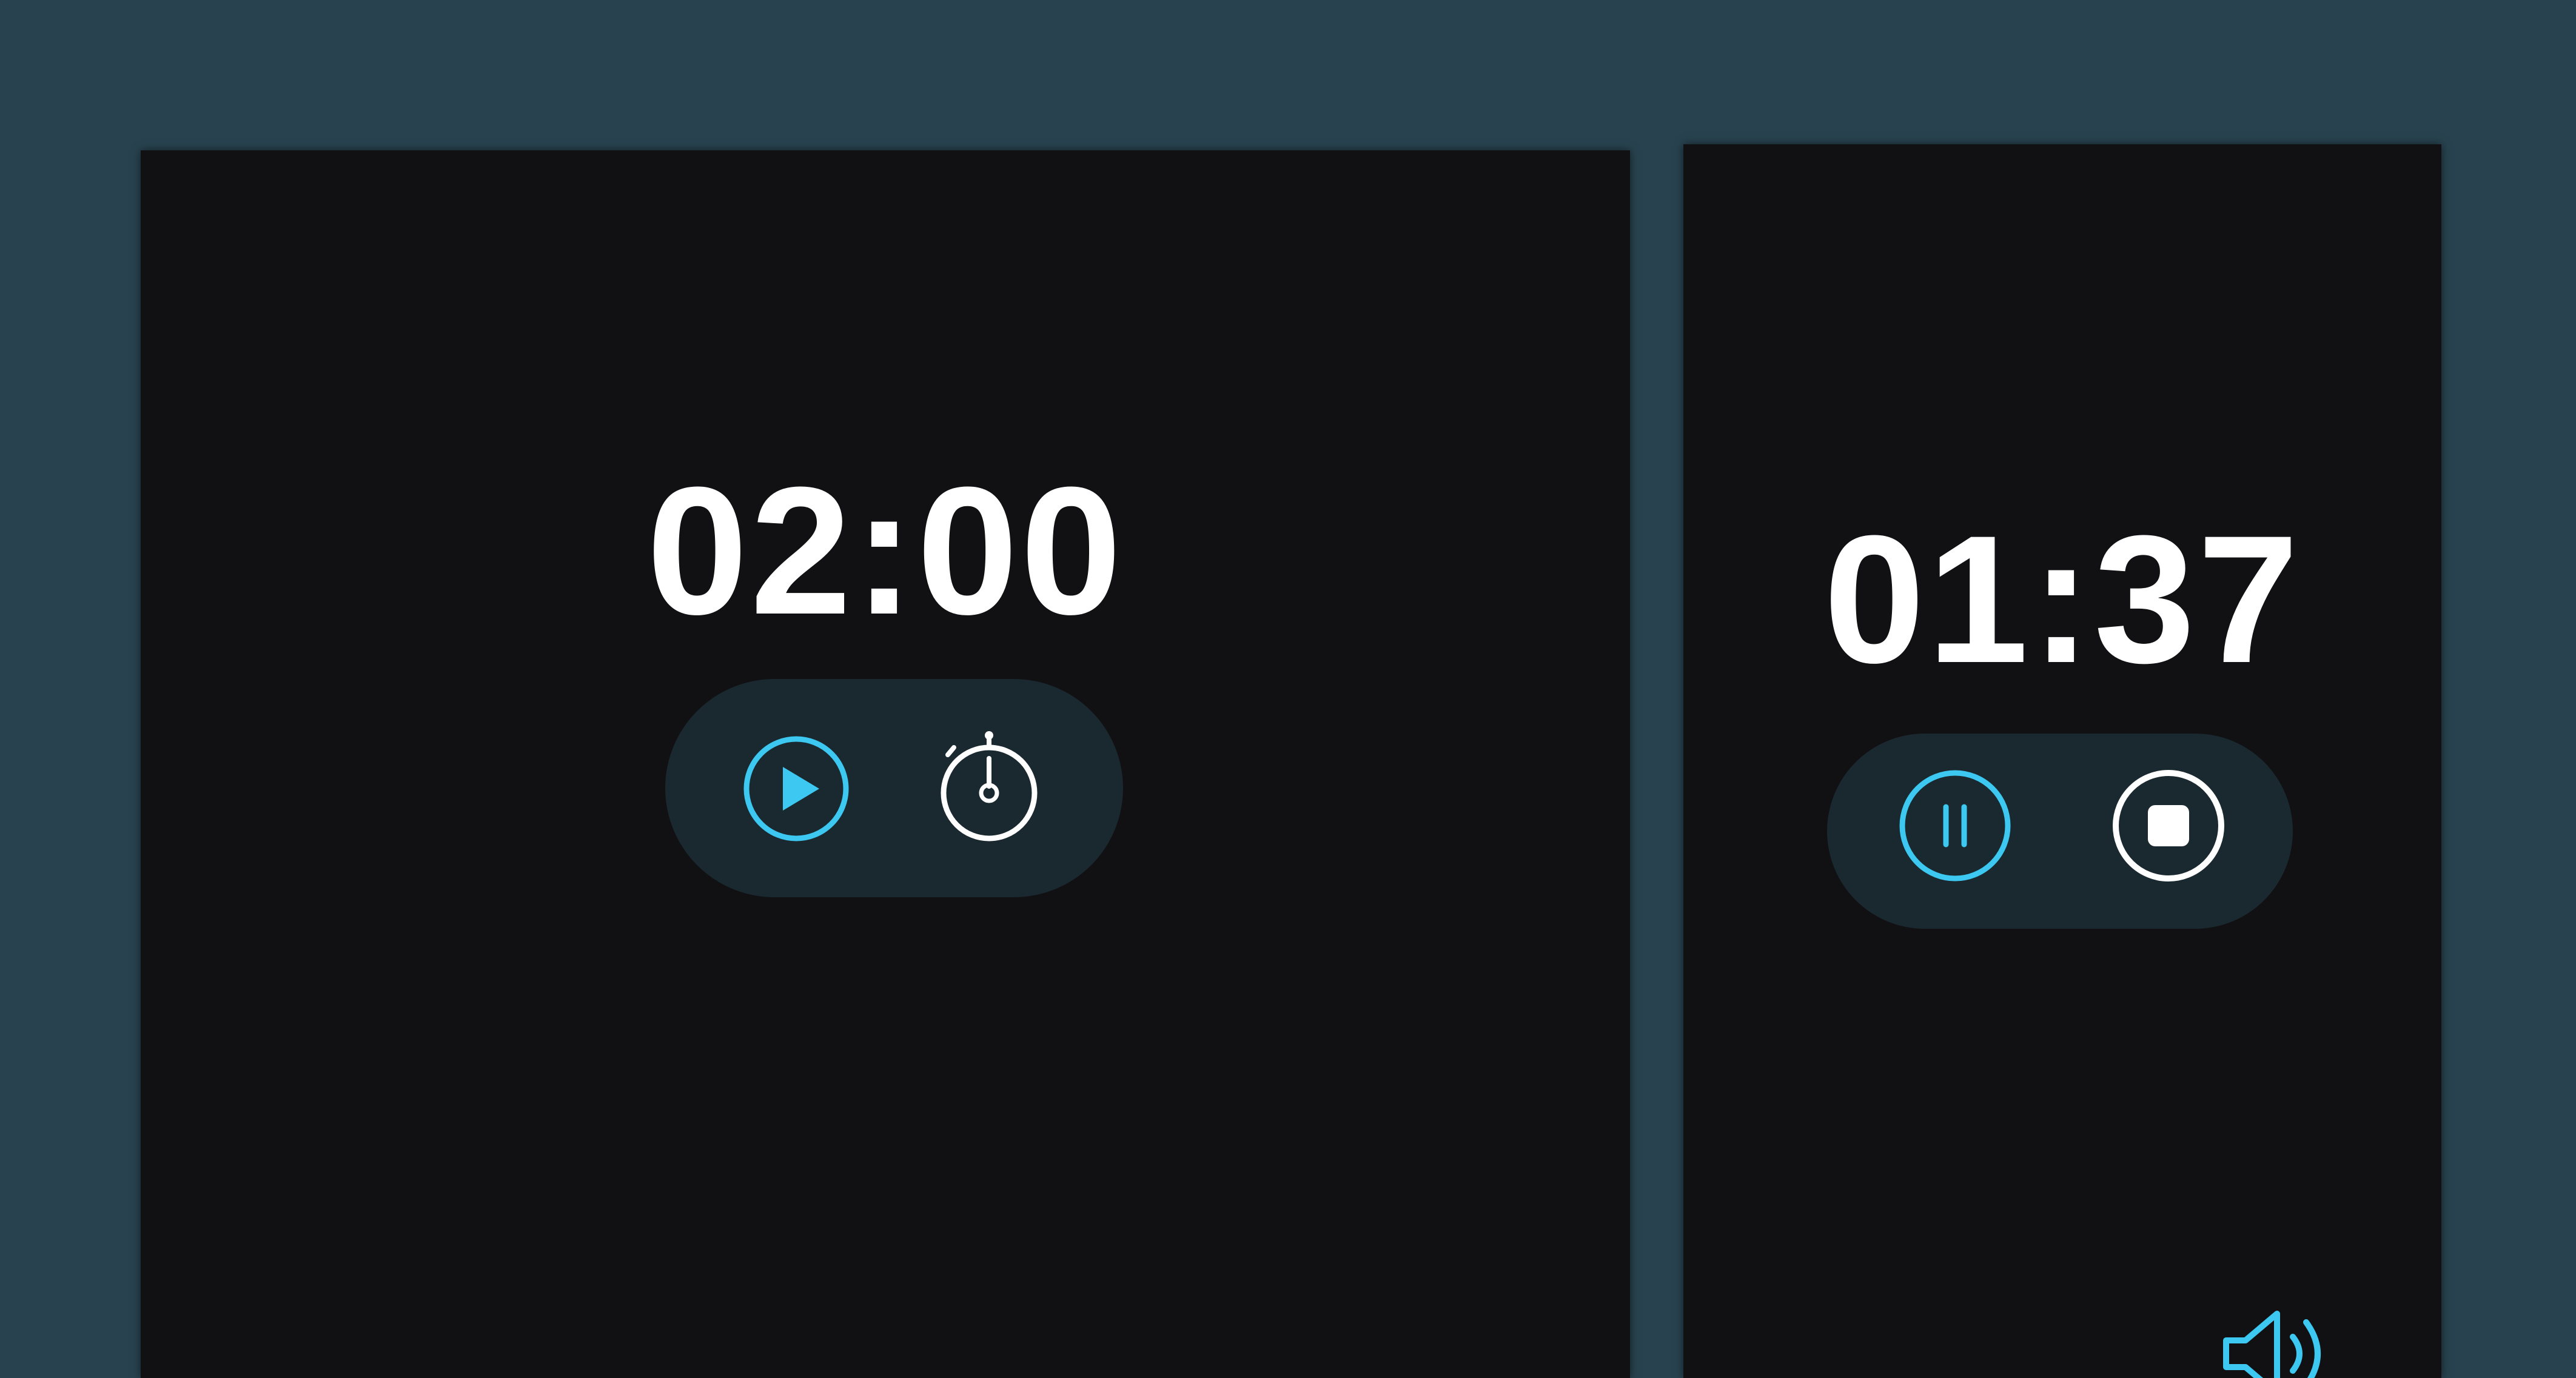  I want to click on stop-icon, so click(2168, 825).